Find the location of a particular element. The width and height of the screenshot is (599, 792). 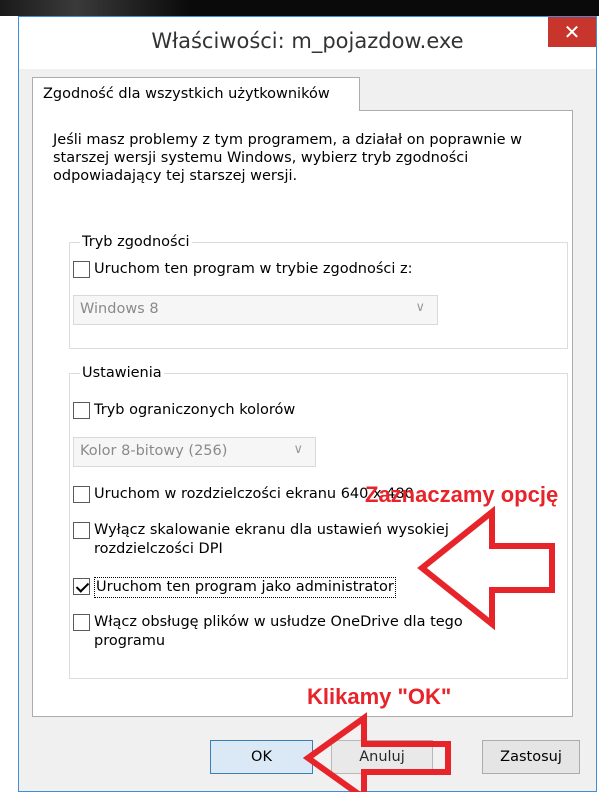

arrow-to-ok-shape is located at coordinates (376, 752).